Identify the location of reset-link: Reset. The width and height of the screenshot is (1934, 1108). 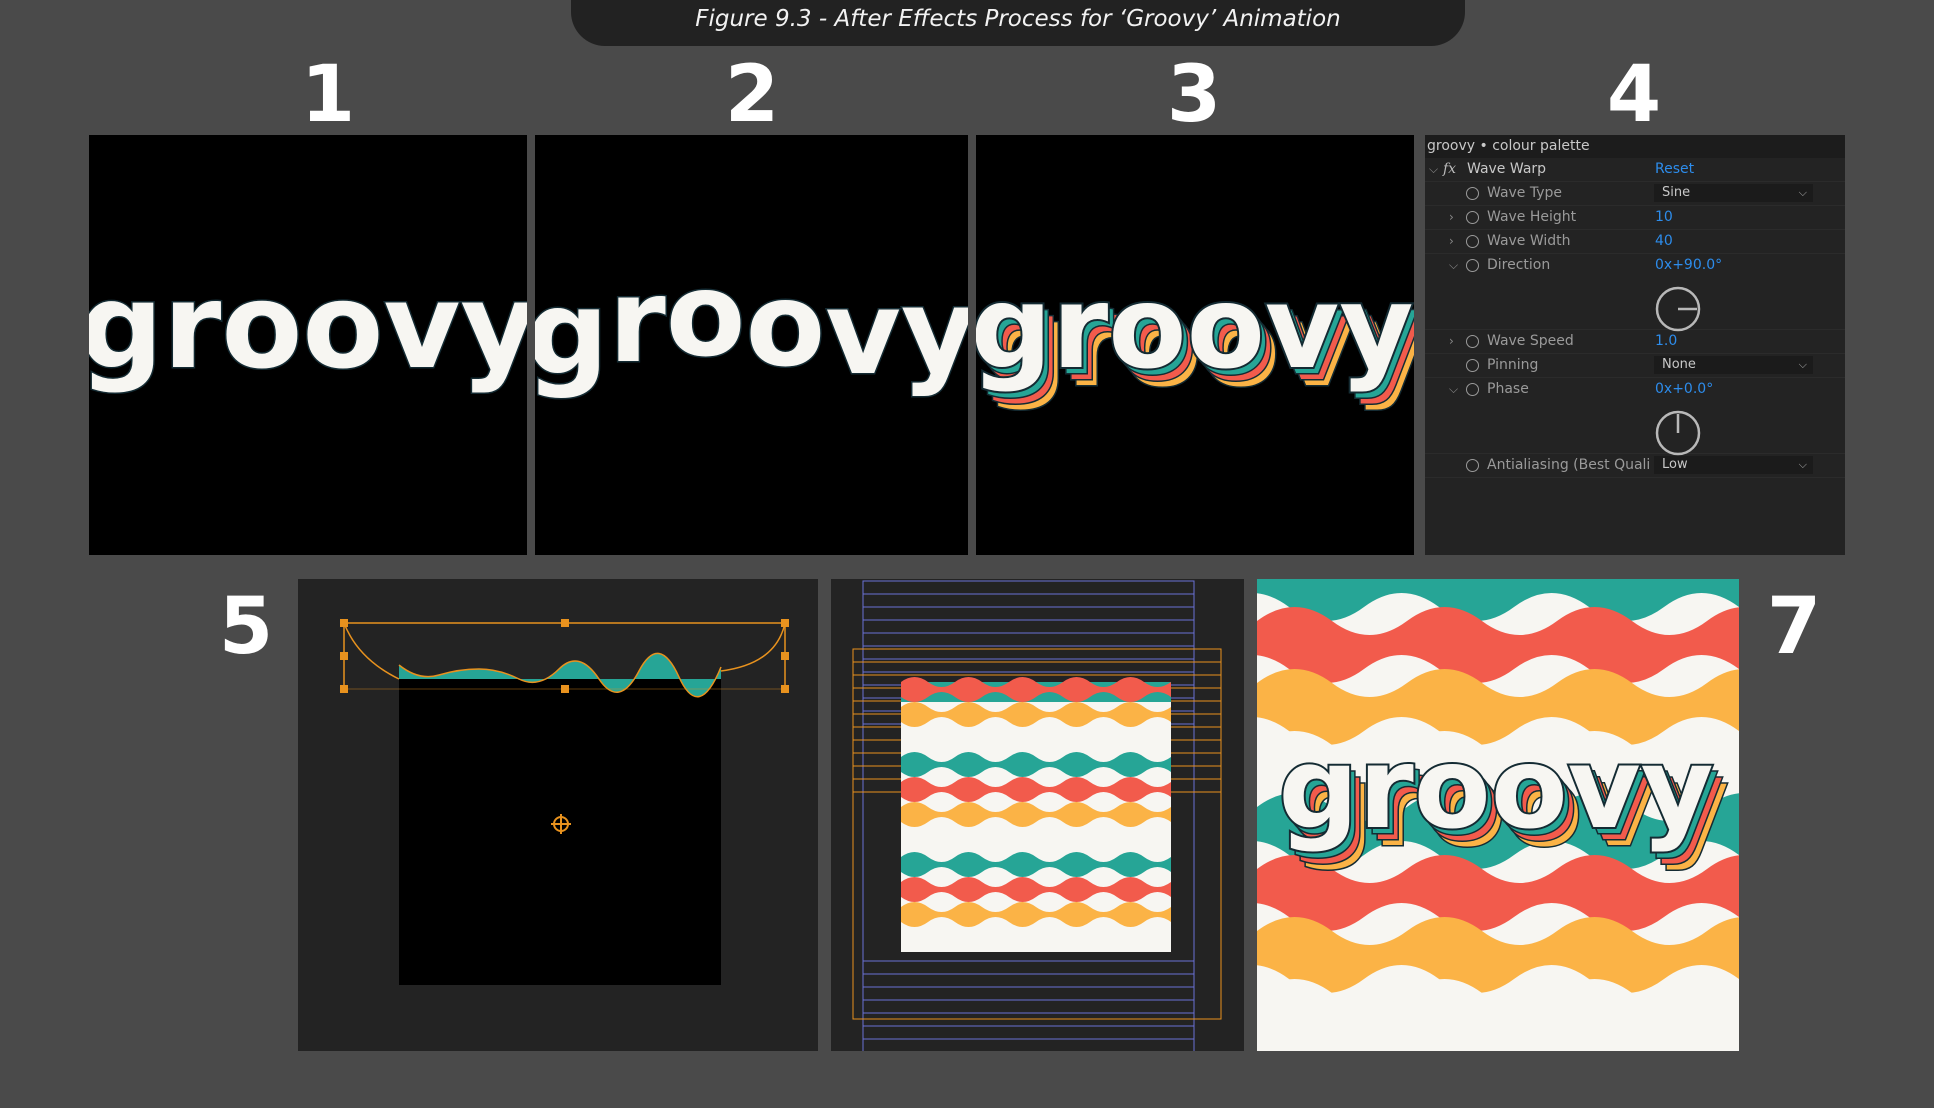
(1674, 169).